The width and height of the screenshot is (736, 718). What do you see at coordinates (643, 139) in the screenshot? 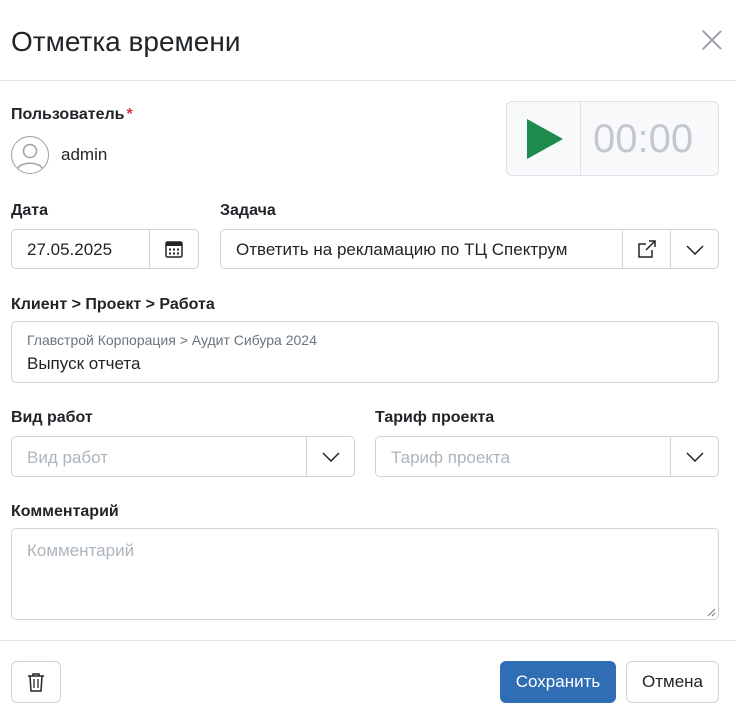
I see `timer-display: 00:00` at bounding box center [643, 139].